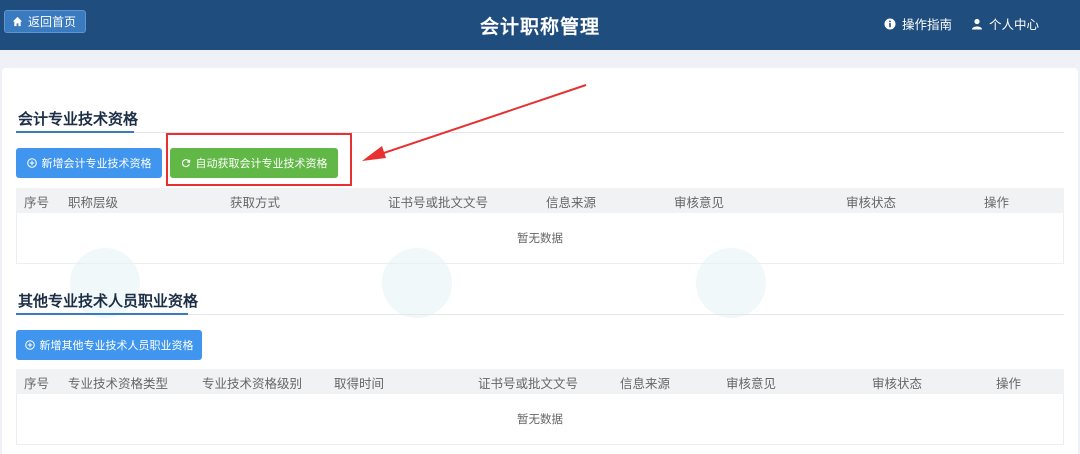 The image size is (1080, 454). Describe the element at coordinates (261, 163) in the screenshot. I see `auto-fetch-qualification-label: 自动获取会计专业技术资格` at that location.